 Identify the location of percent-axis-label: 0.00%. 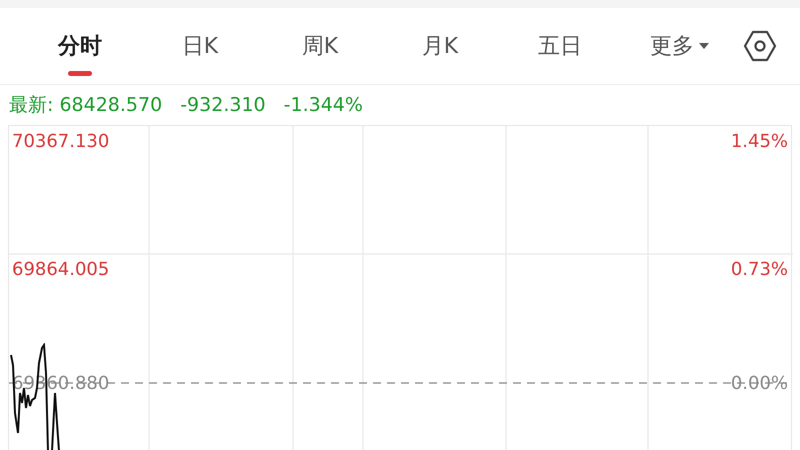
(759, 384).